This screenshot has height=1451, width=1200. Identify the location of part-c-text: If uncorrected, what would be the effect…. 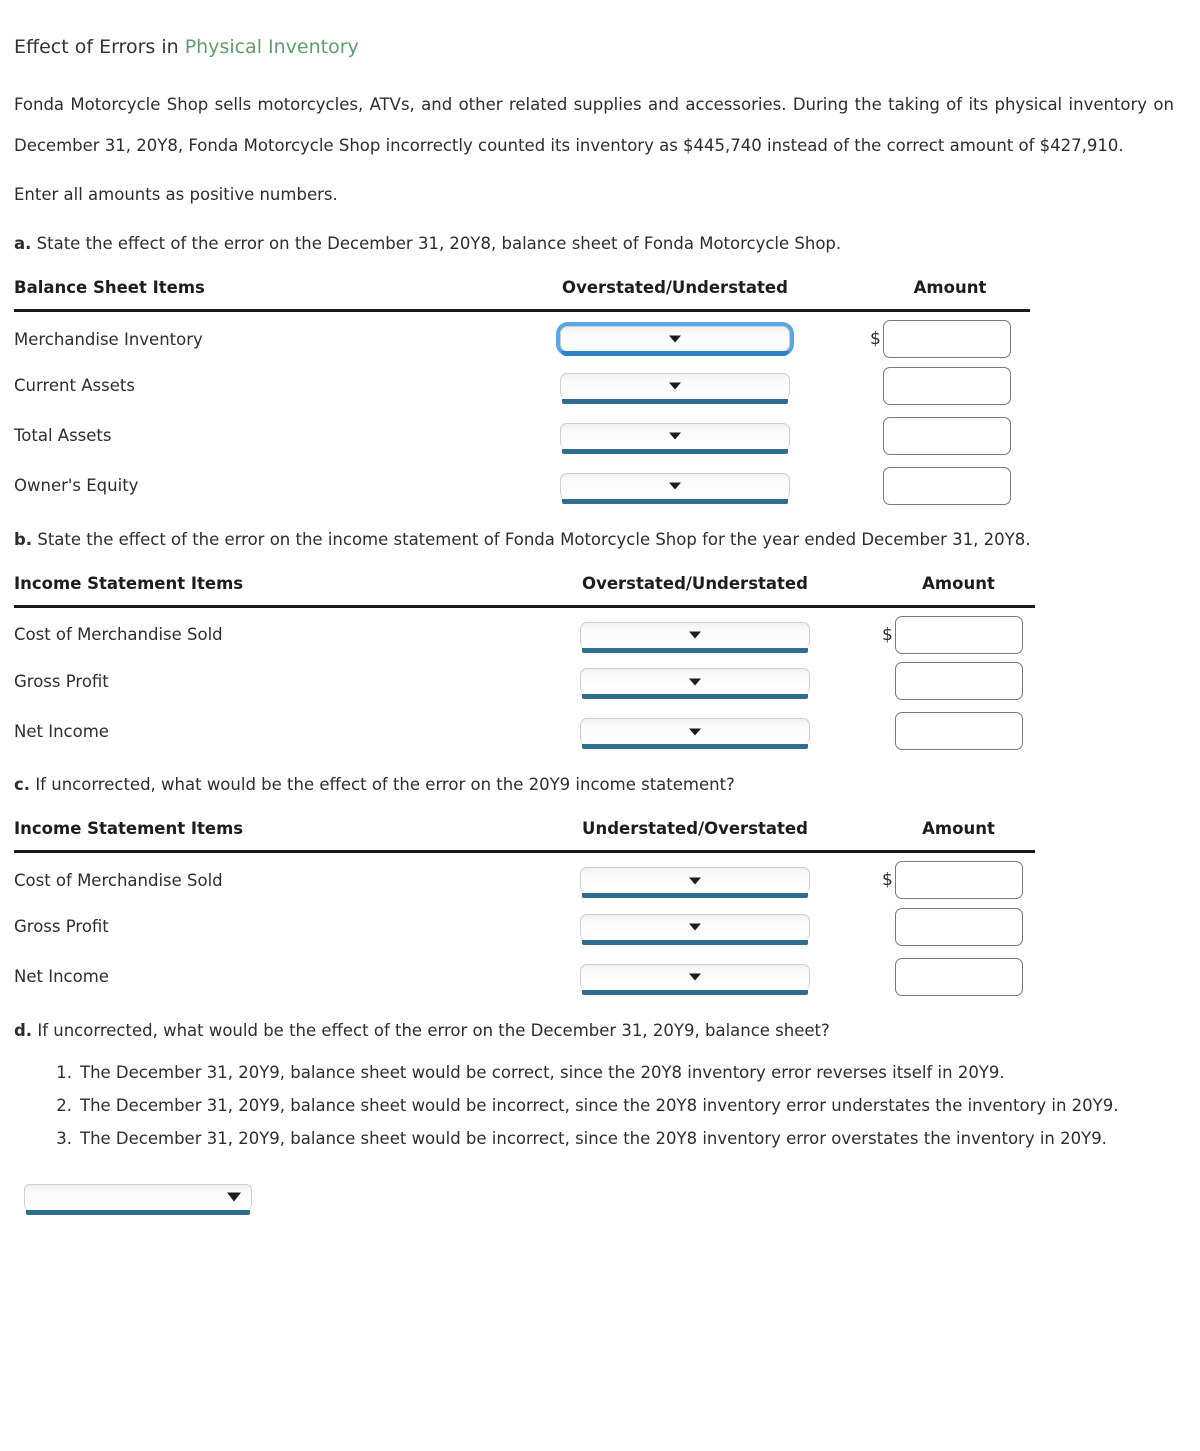
(385, 784).